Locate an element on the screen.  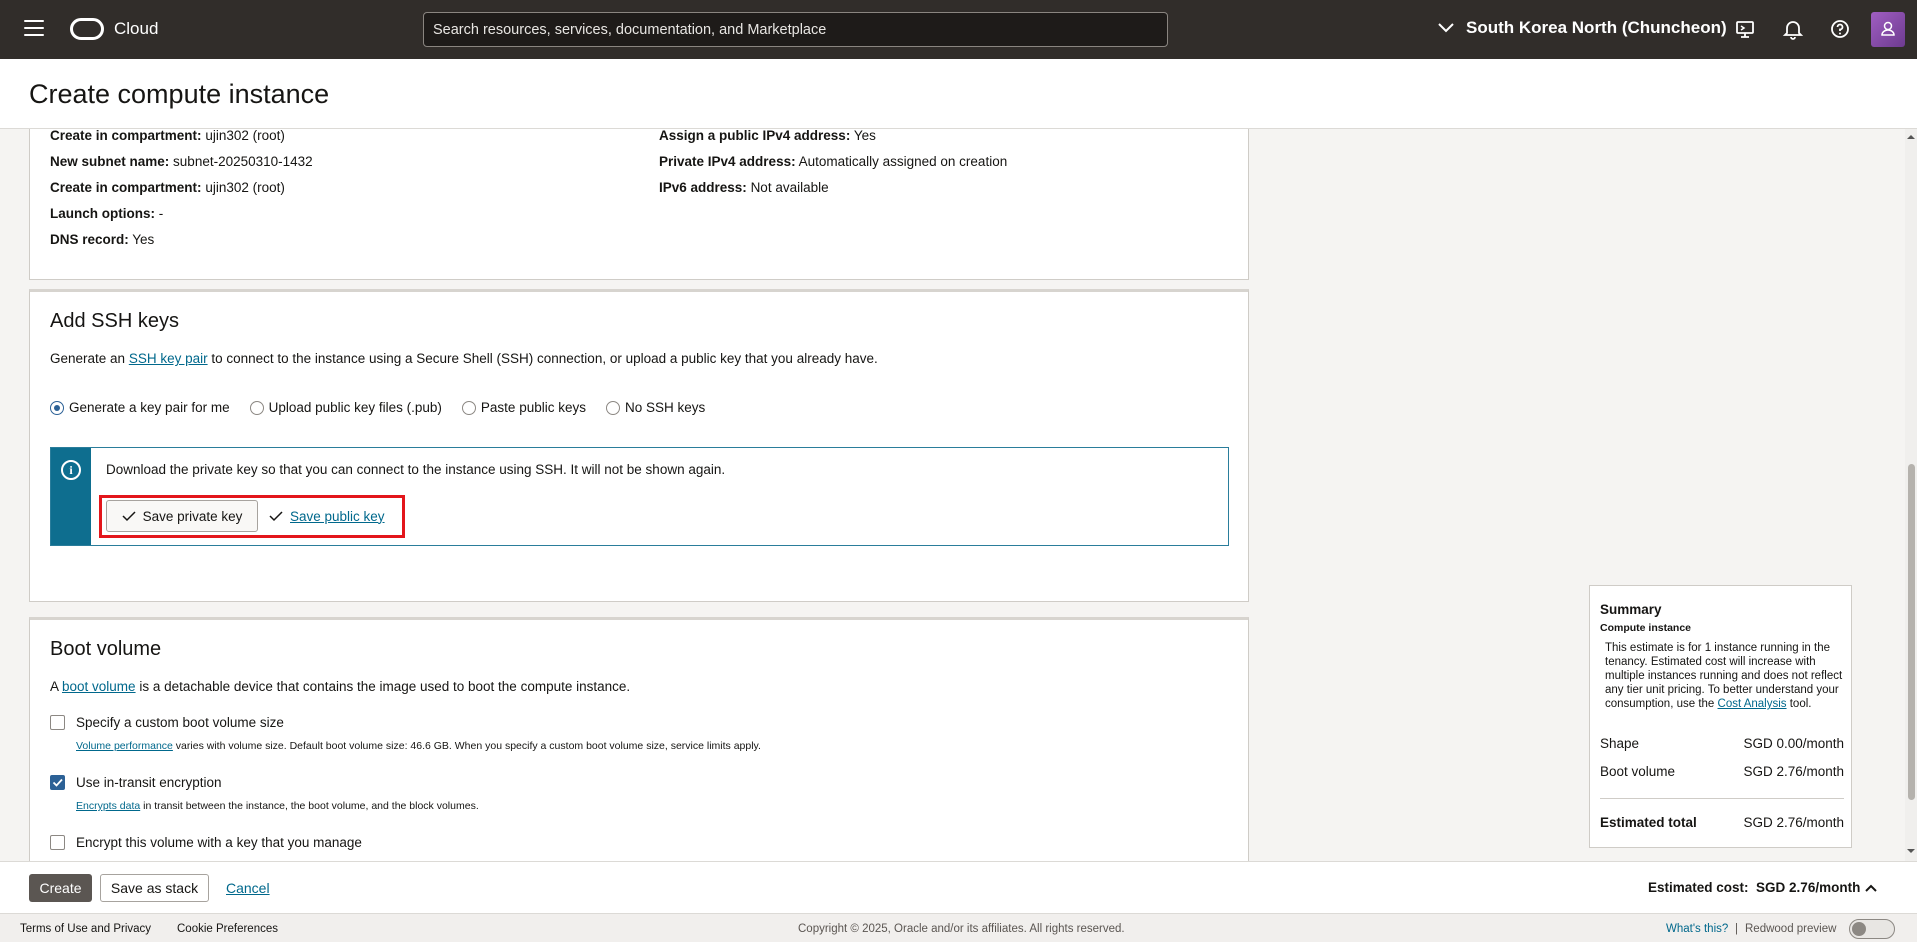
top-navigation-bar: Cloud South Korea North (Chuncheon) is located at coordinates (958, 29).